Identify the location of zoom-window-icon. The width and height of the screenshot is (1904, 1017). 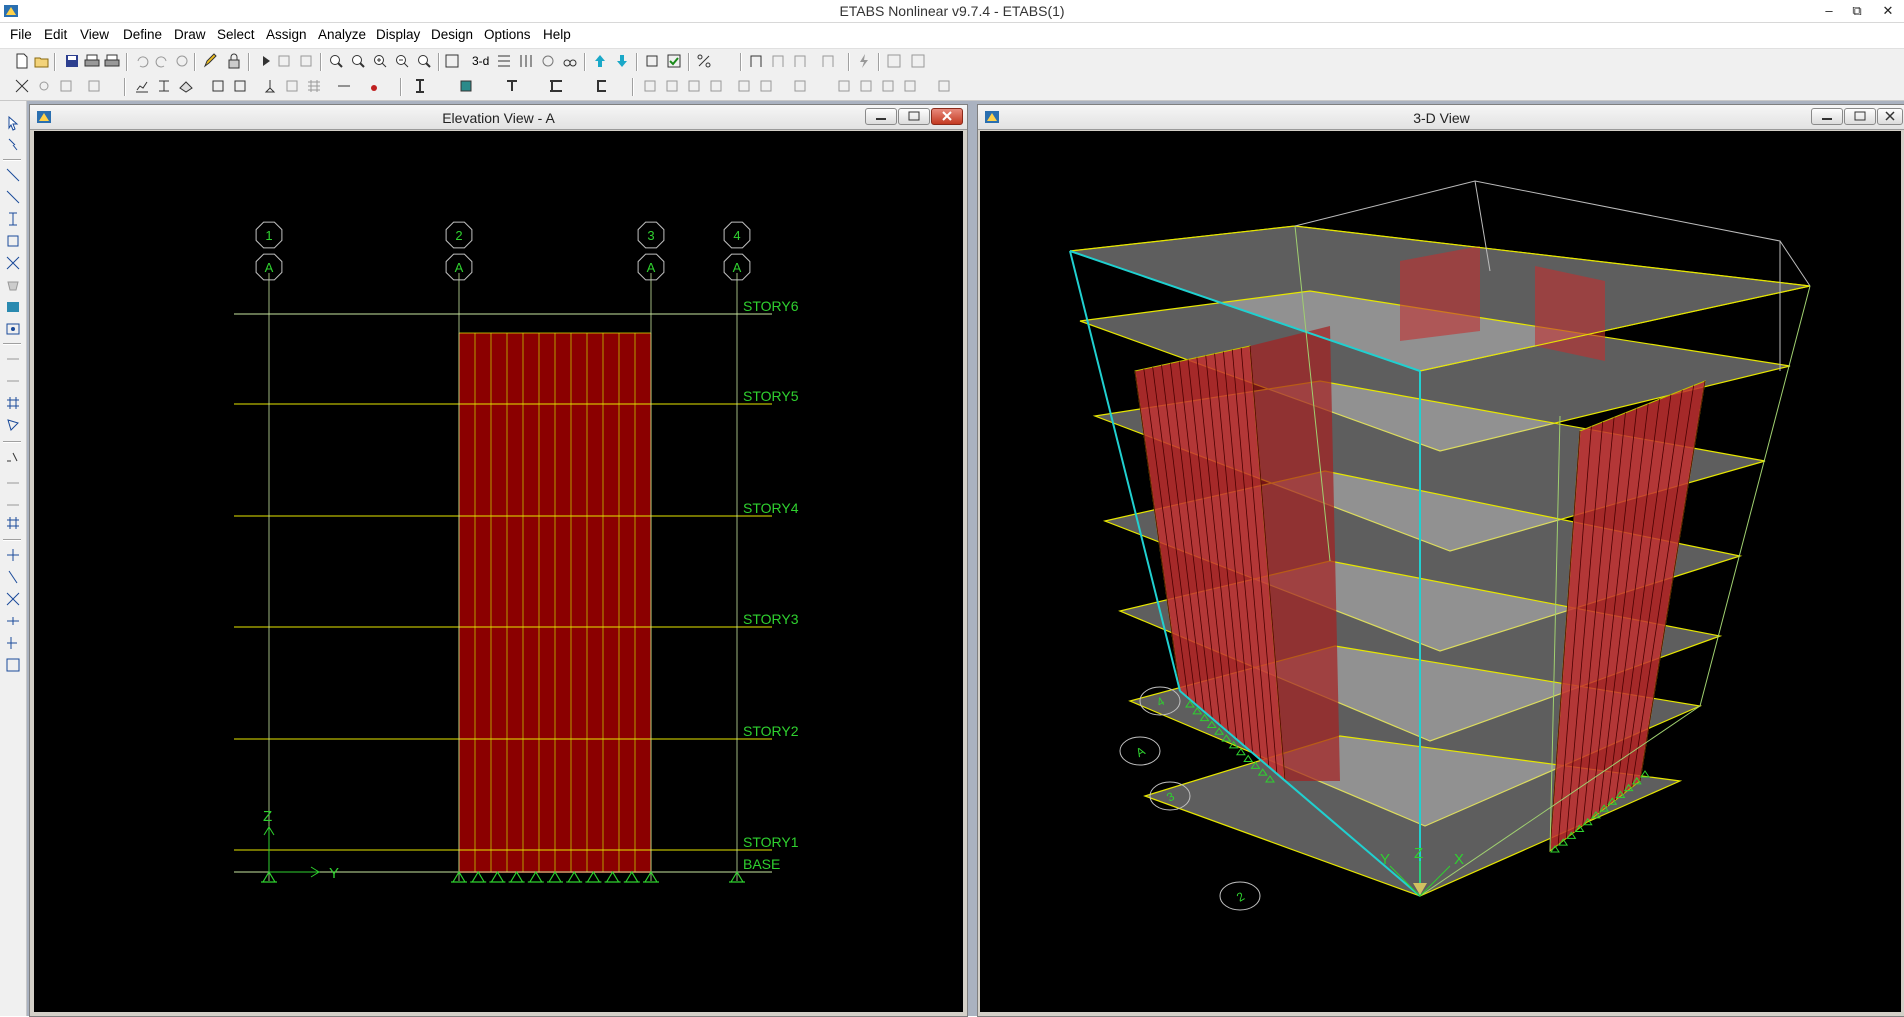
(336, 61).